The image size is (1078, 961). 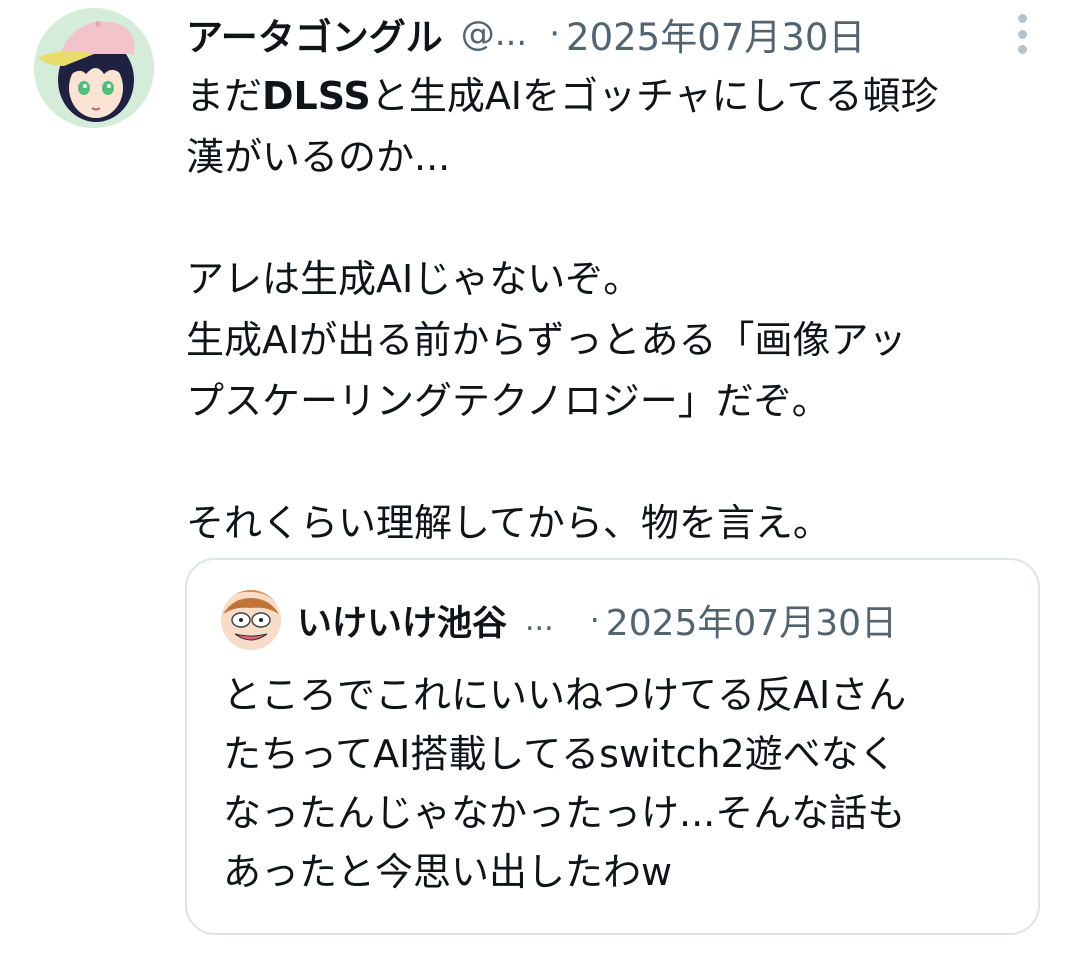 I want to click on quoted-post-date: 2025年07月30日, so click(x=751, y=620).